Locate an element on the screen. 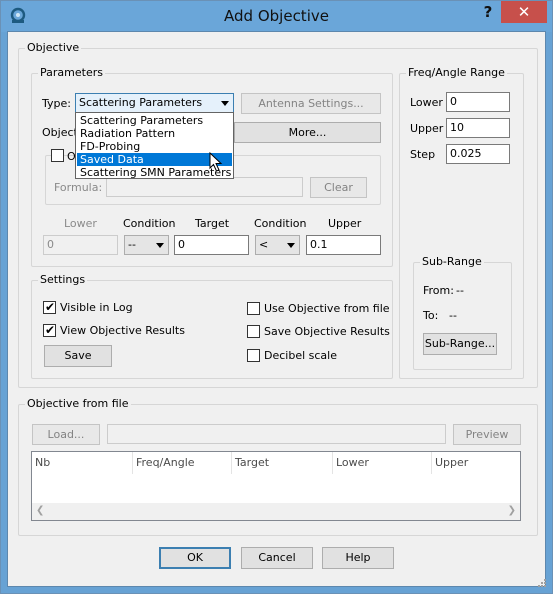 This screenshot has width=553, height=594. range-upper-label: Upper is located at coordinates (427, 128).